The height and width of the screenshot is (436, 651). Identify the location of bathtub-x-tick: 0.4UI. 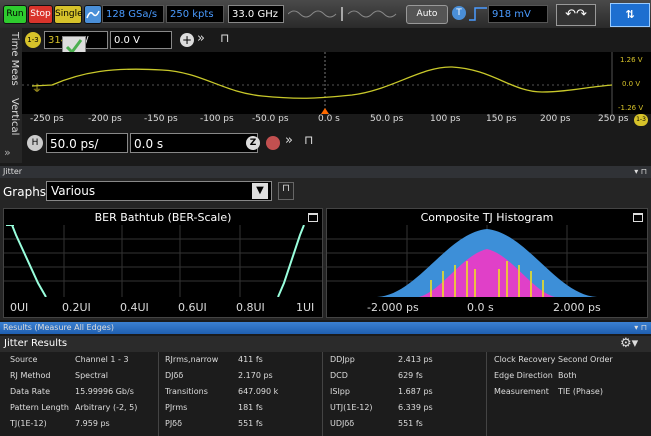
(134, 307).